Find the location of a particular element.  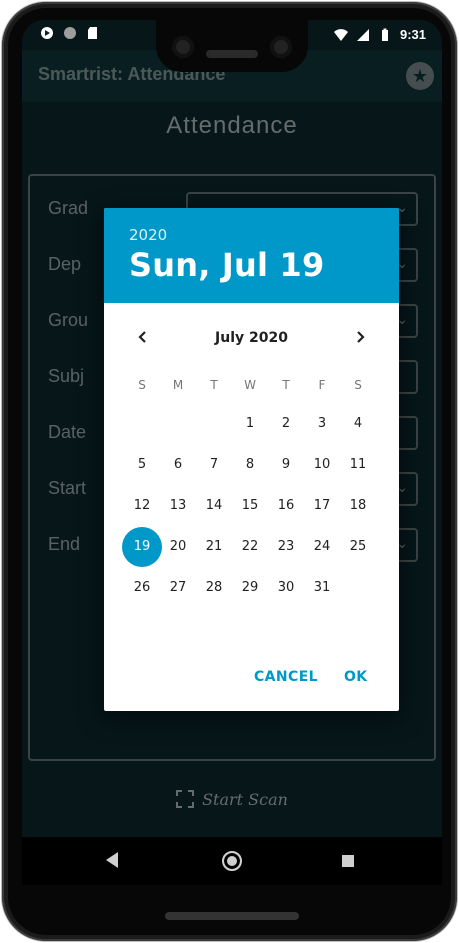

calendar-day: 17 is located at coordinates (322, 506).